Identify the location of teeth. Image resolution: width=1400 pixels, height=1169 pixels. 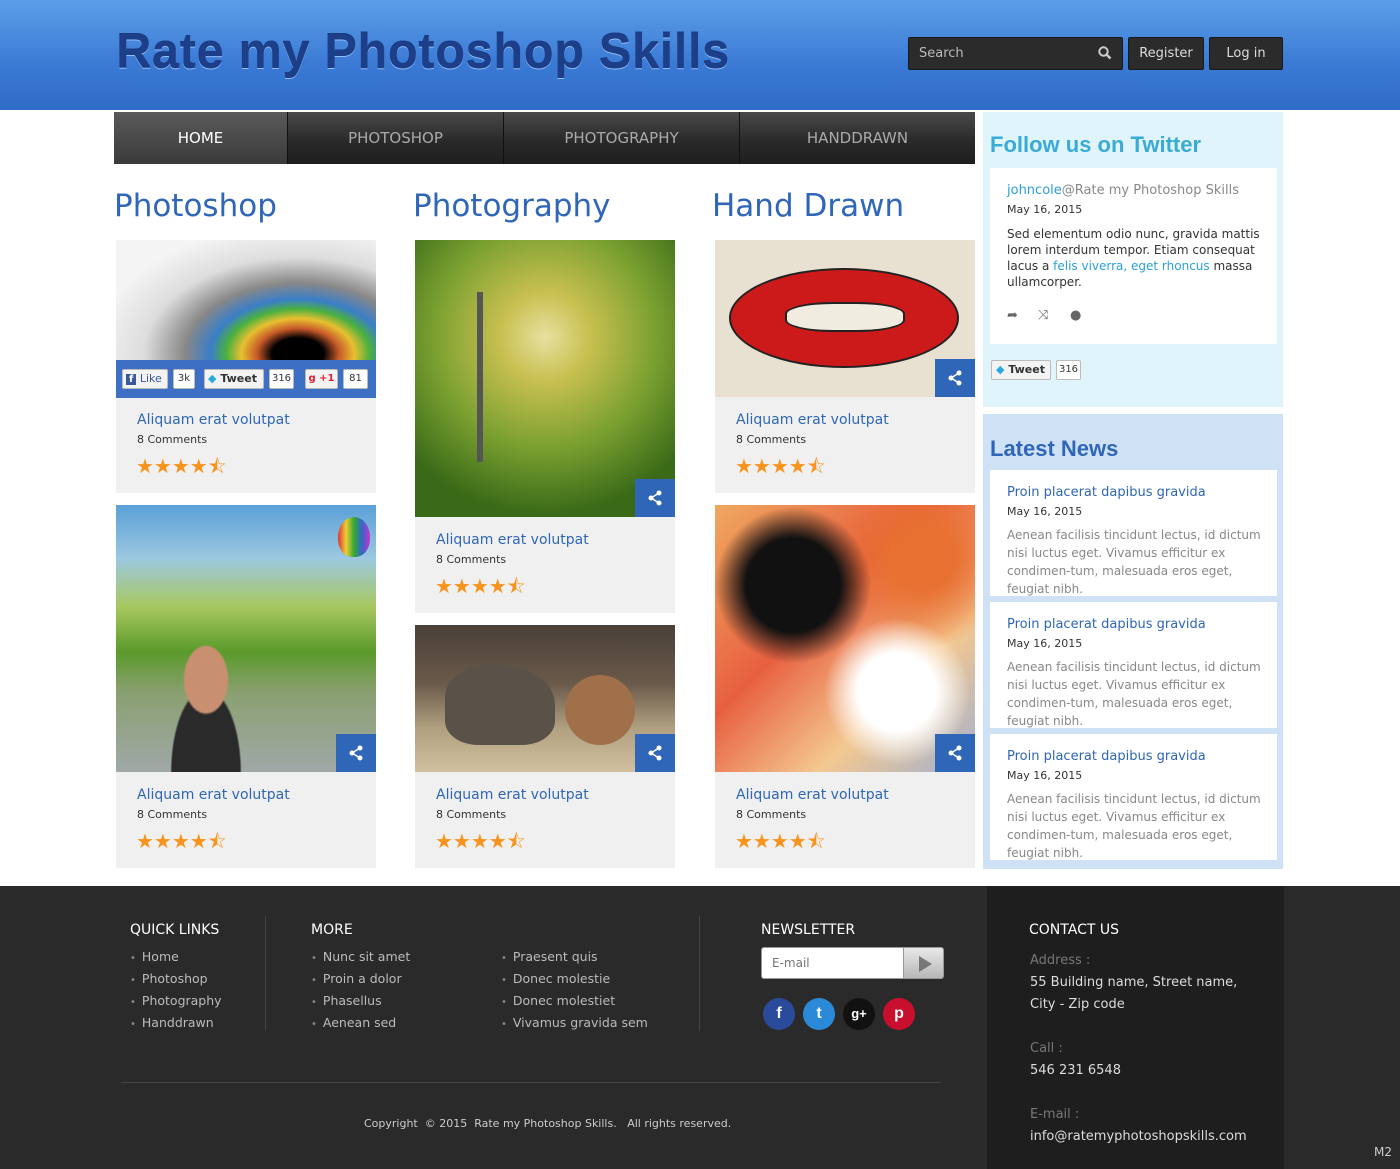
(845, 317).